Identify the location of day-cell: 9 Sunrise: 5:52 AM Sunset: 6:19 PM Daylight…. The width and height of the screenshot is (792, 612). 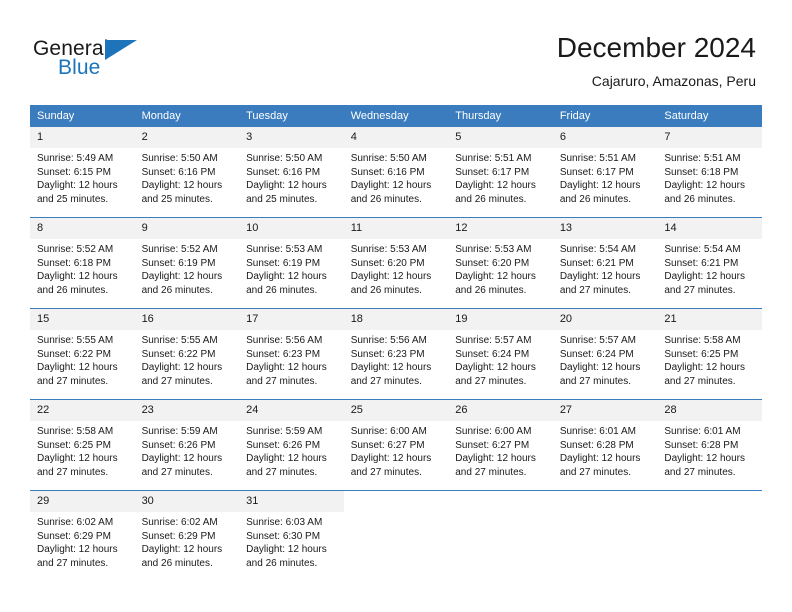
(187, 263).